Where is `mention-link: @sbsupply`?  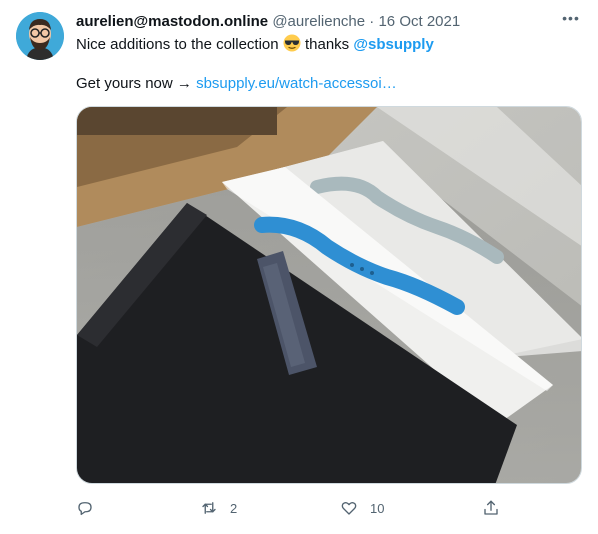 mention-link: @sbsupply is located at coordinates (393, 44).